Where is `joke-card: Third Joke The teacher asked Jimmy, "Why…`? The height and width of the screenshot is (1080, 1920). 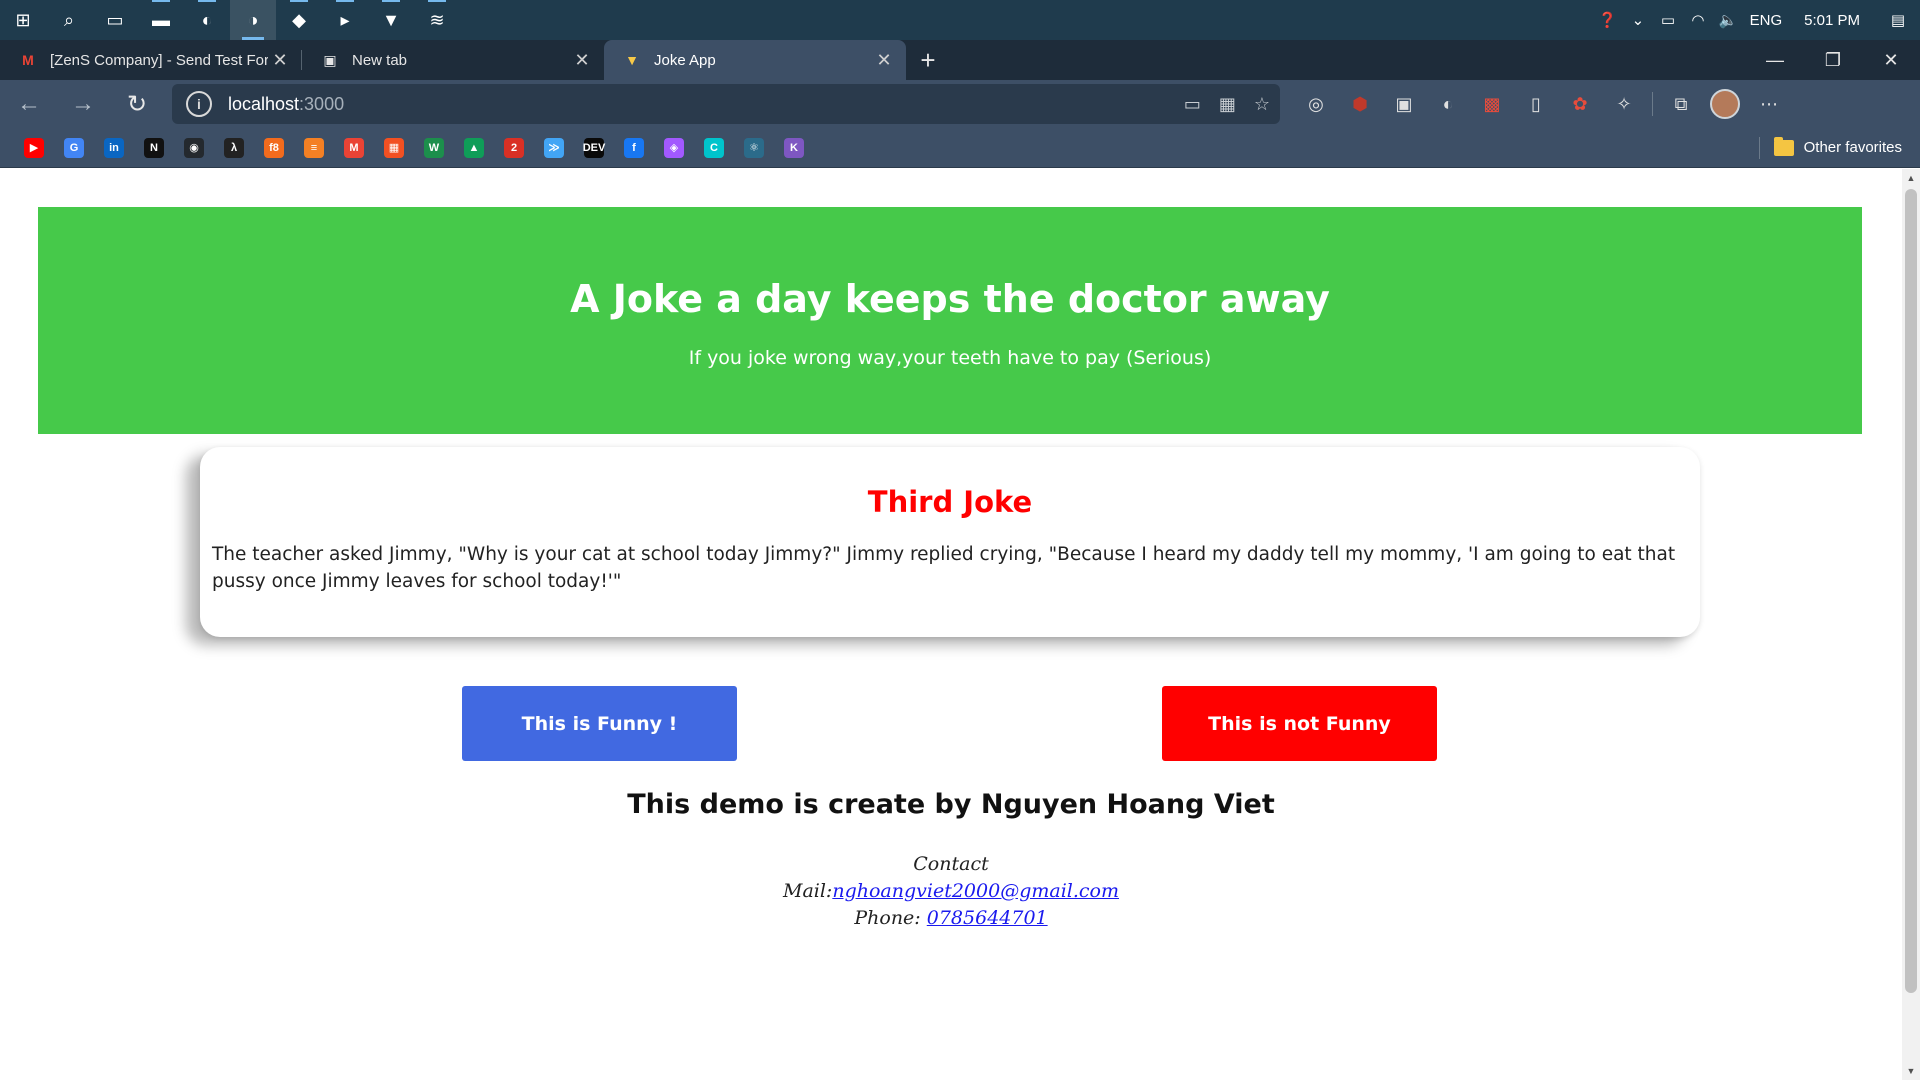
joke-card: Third Joke The teacher asked Jimmy, "Why… is located at coordinates (950, 542).